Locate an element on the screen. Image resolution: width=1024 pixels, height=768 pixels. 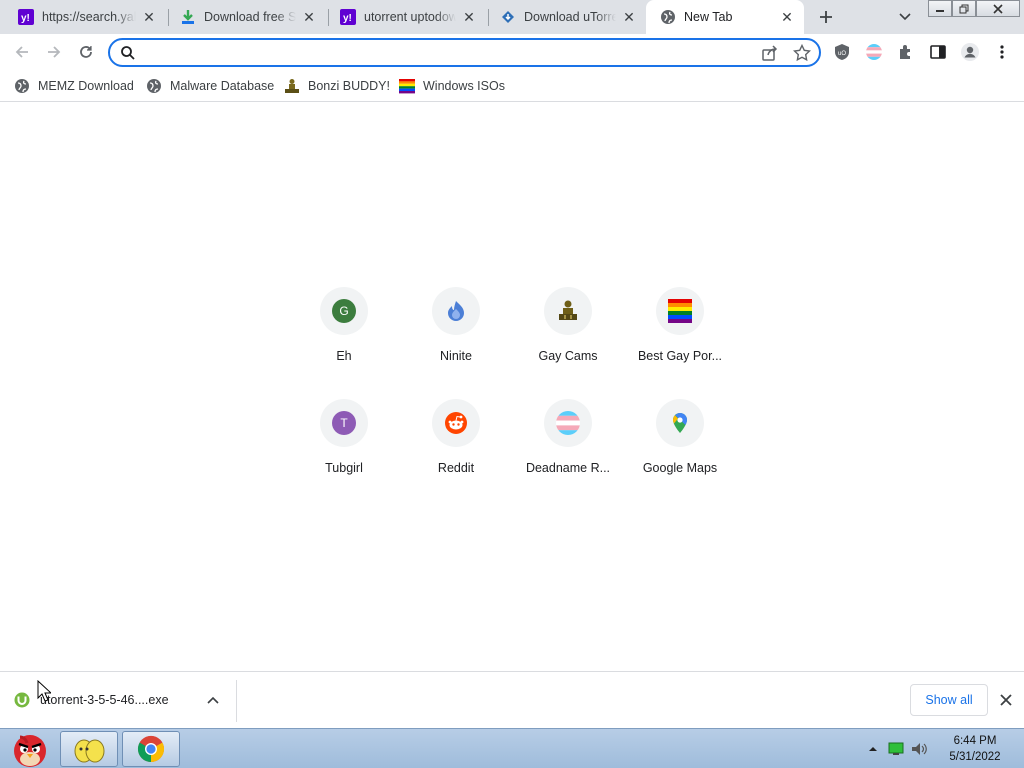
puzzle-icon is located at coordinates (905, 52).